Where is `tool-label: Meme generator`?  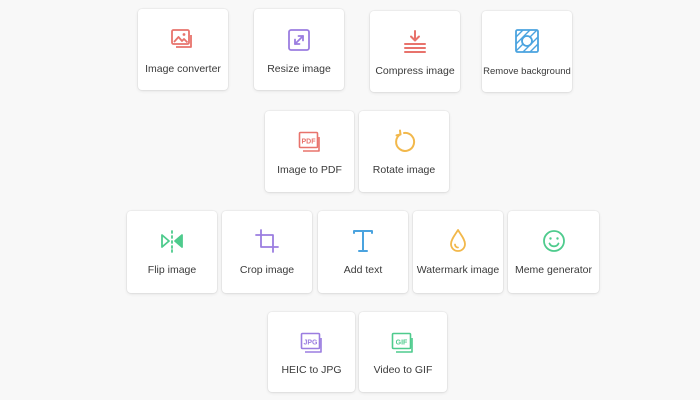
tool-label: Meme generator is located at coordinates (553, 270).